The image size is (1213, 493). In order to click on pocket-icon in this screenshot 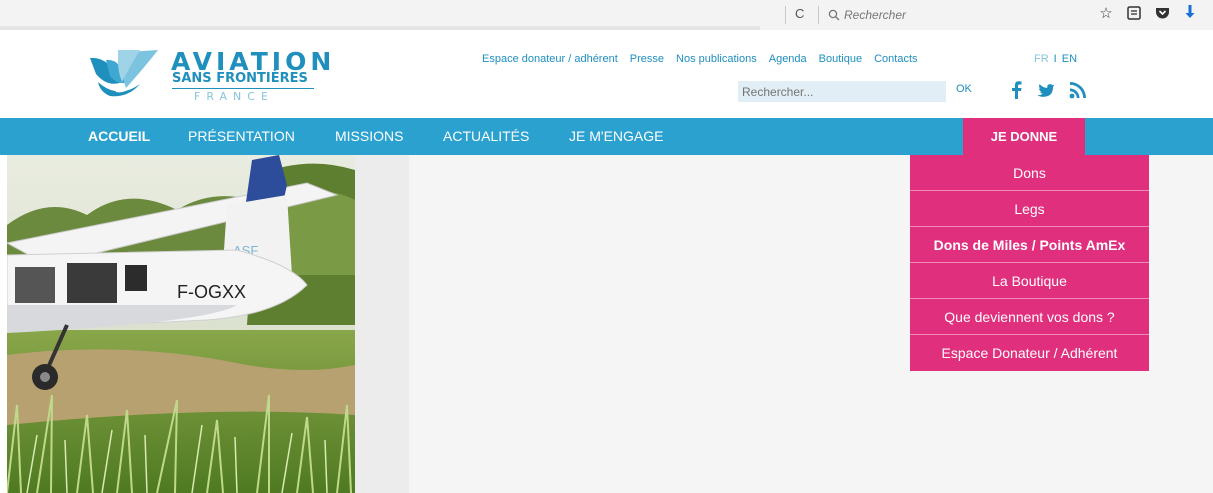, I will do `click(1162, 13)`.